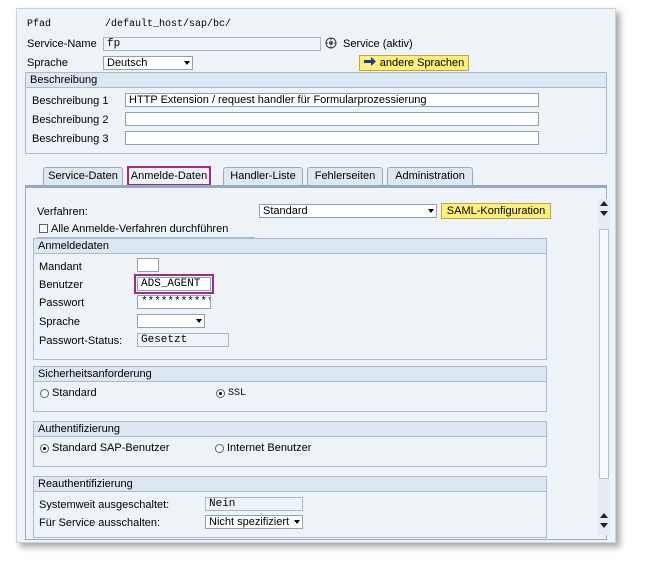 The width and height of the screenshot is (645, 571). What do you see at coordinates (100, 523) in the screenshot?
I see `fuer-service-label: Für Service ausschalten:` at bounding box center [100, 523].